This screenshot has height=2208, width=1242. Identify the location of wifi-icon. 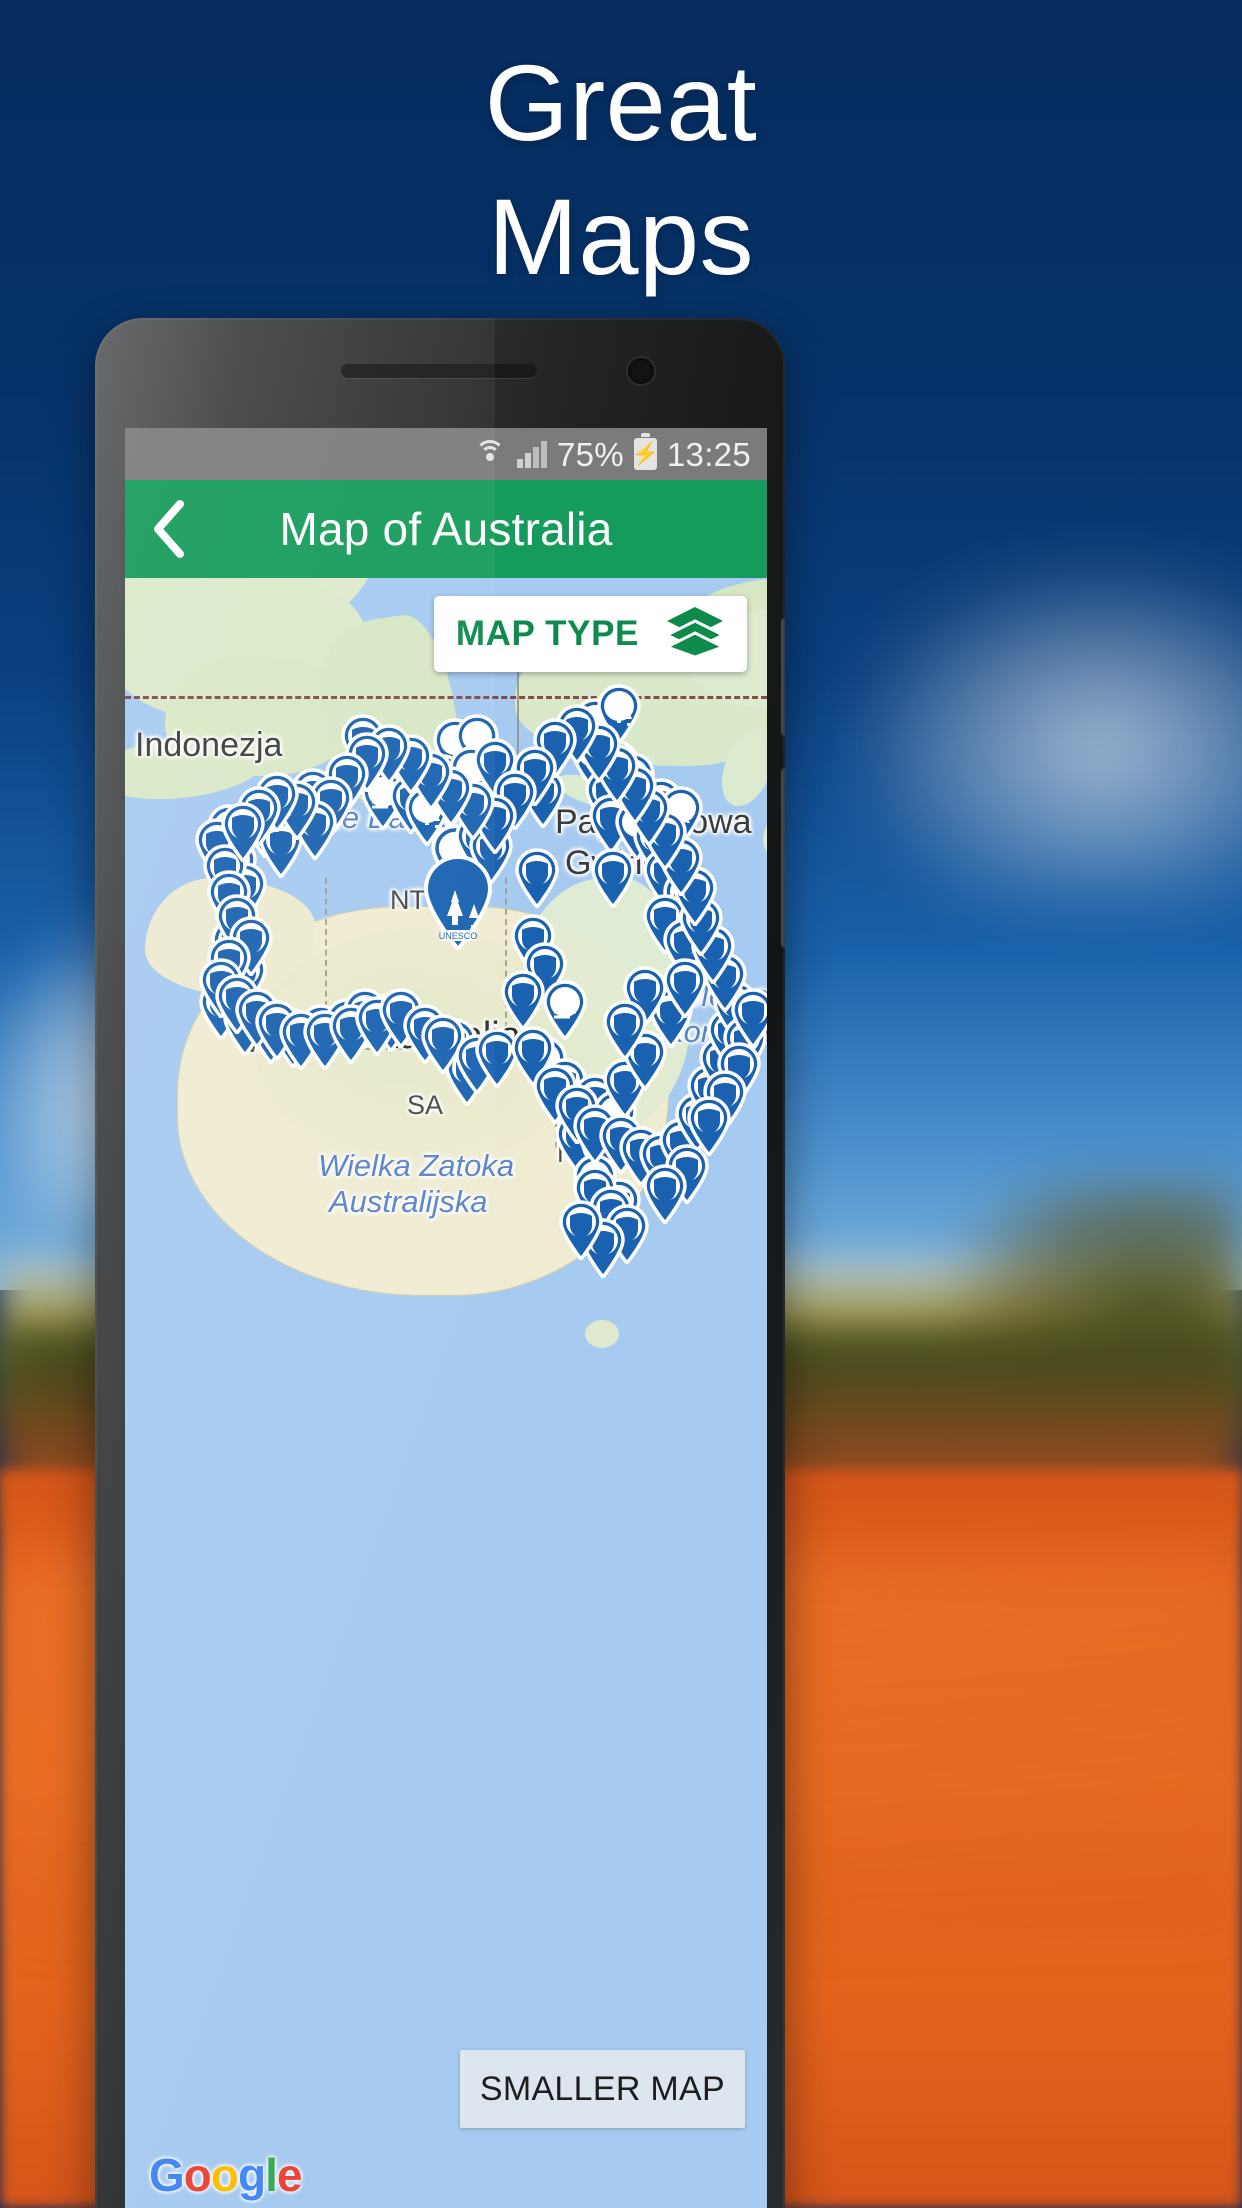
(490, 454).